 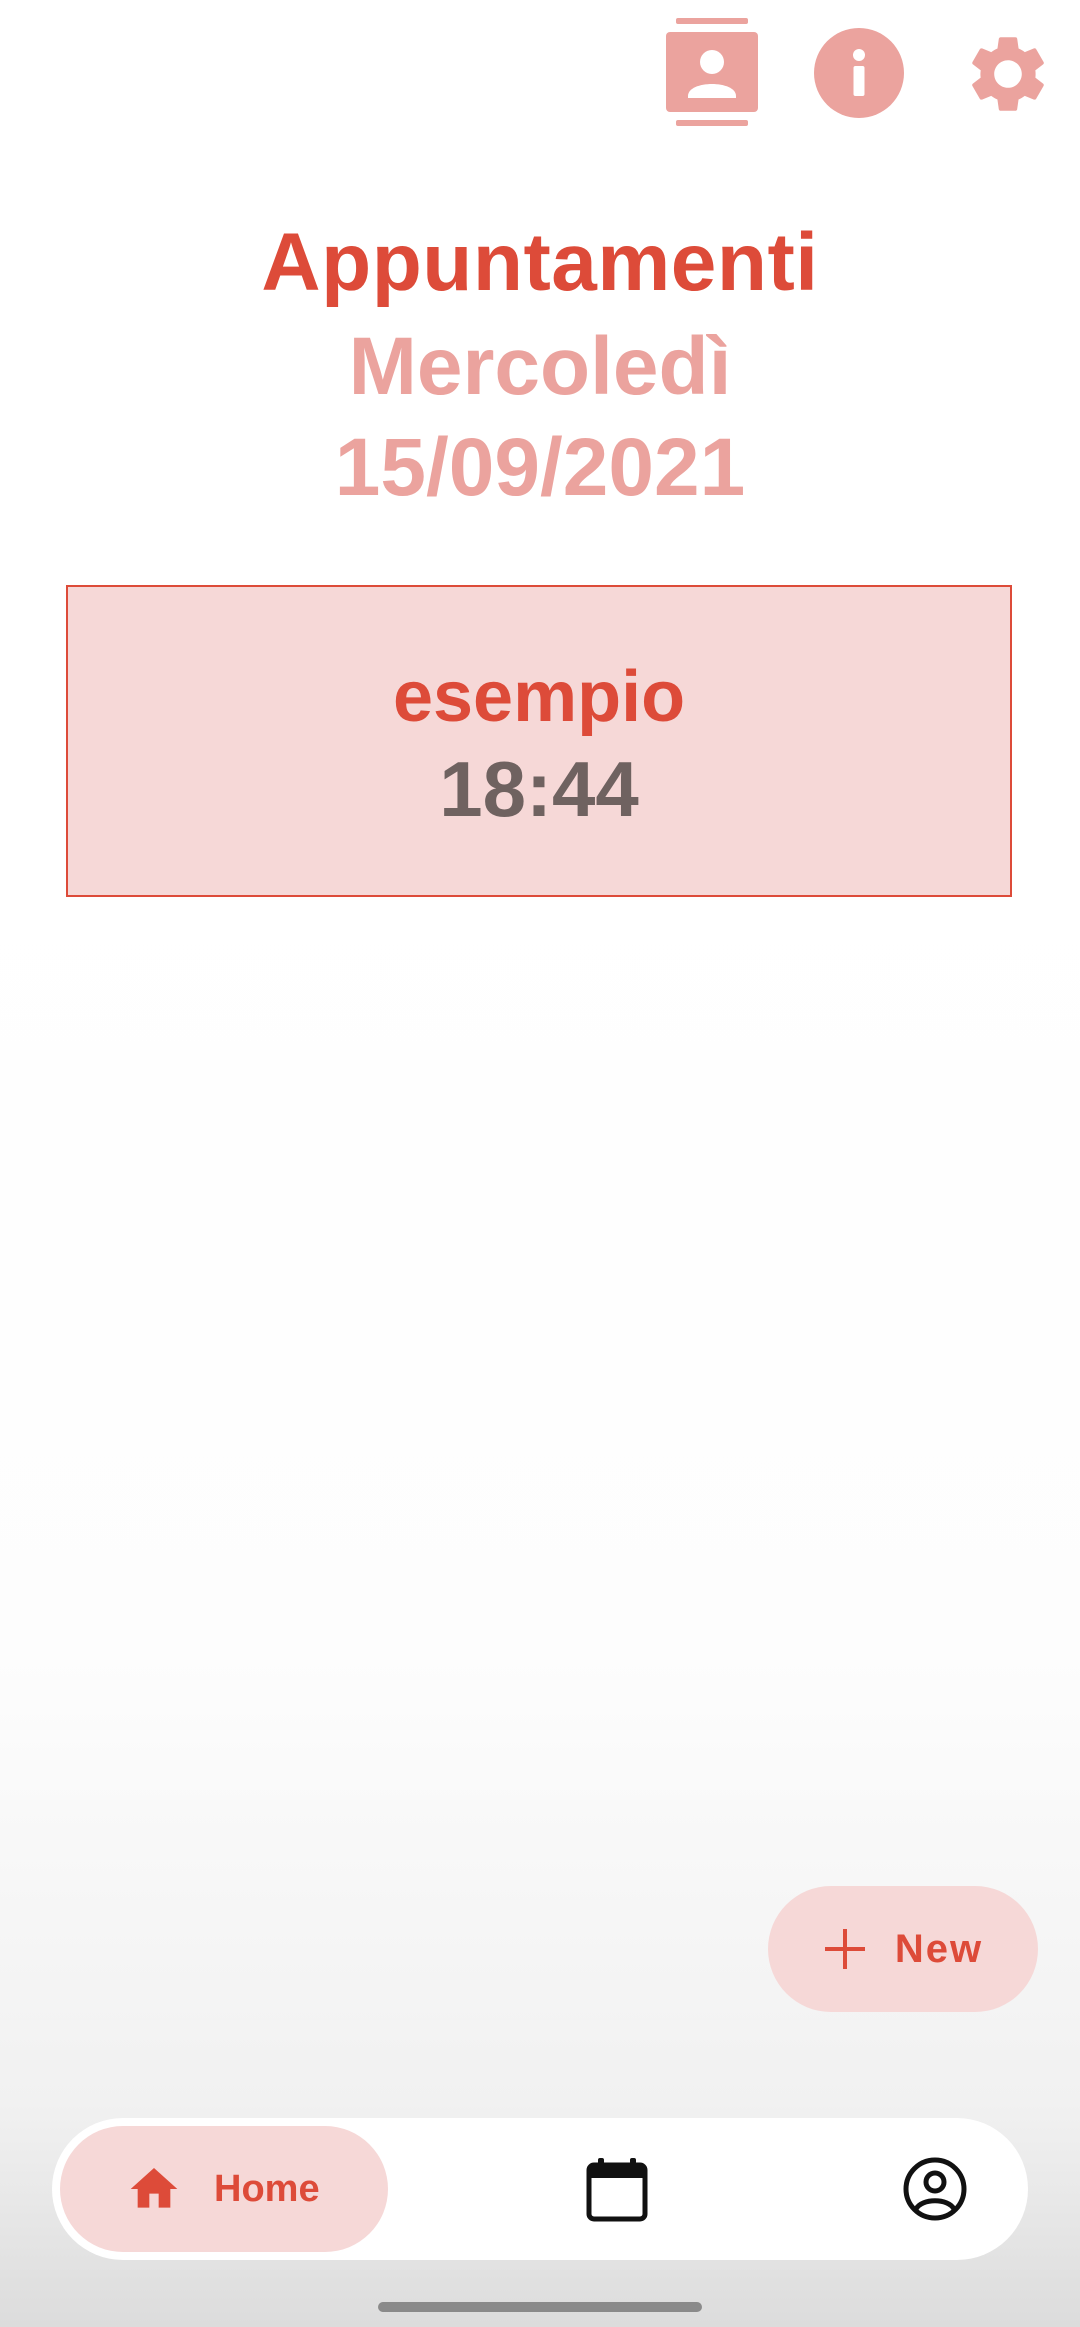 What do you see at coordinates (267, 2188) in the screenshot?
I see `nav-home-label: Home` at bounding box center [267, 2188].